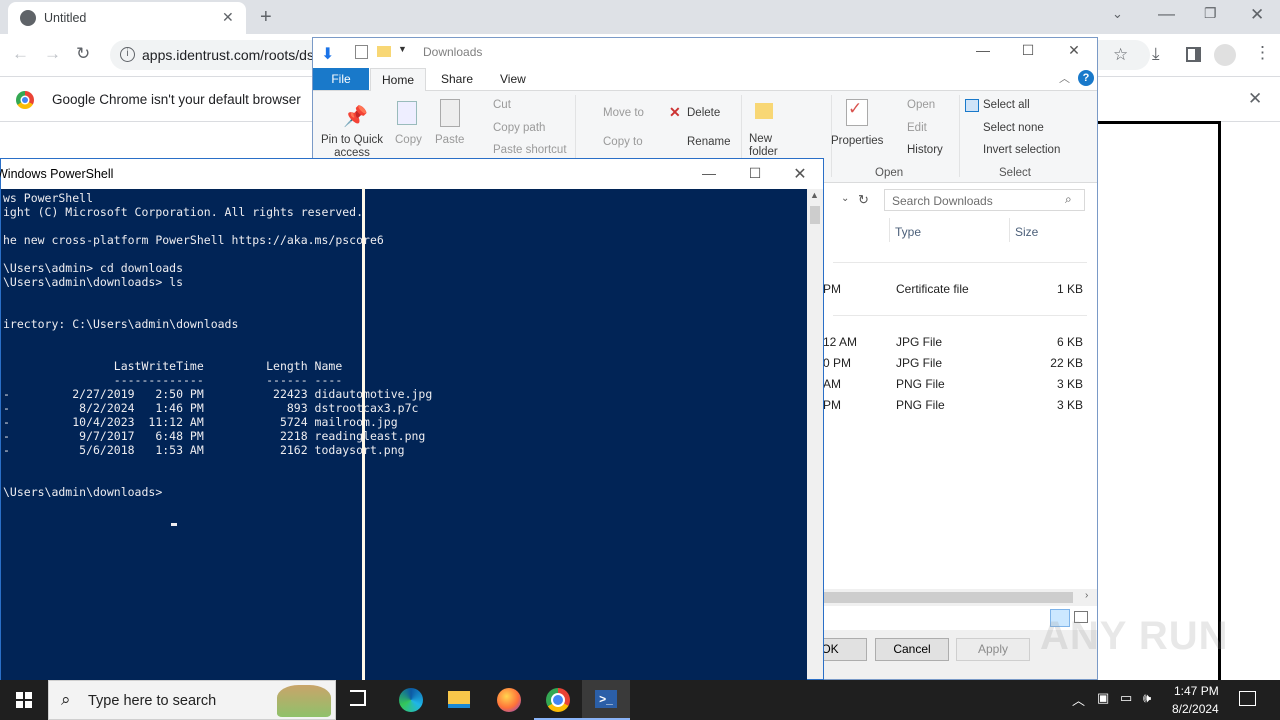 The image size is (1280, 720). I want to click on taskbar-file-explorer, so click(458, 700).